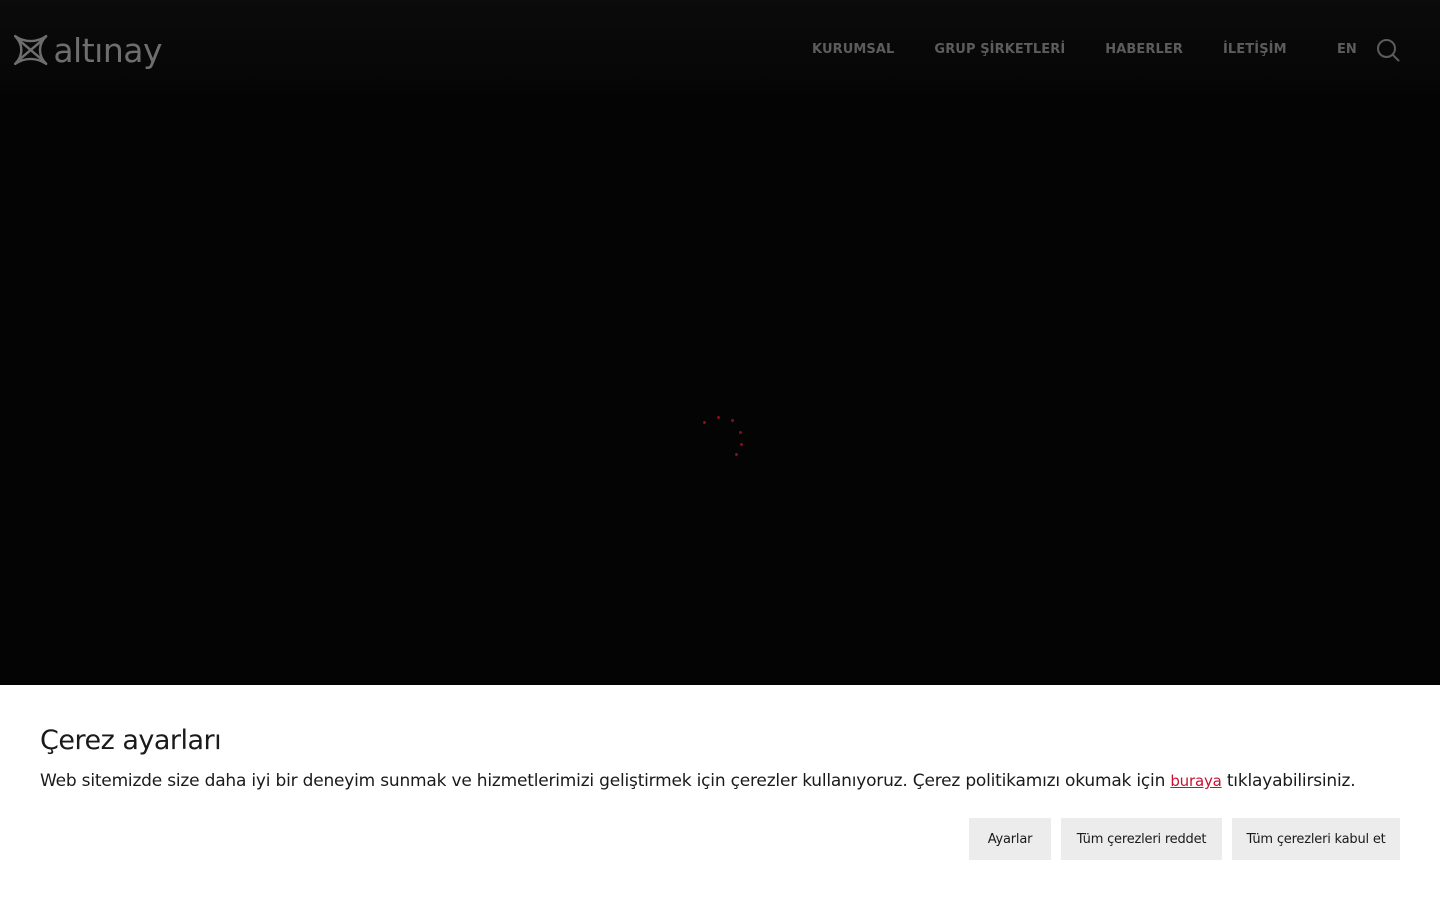 The width and height of the screenshot is (1440, 900). I want to click on nav-item-haberler: HABERLER, so click(1144, 50).